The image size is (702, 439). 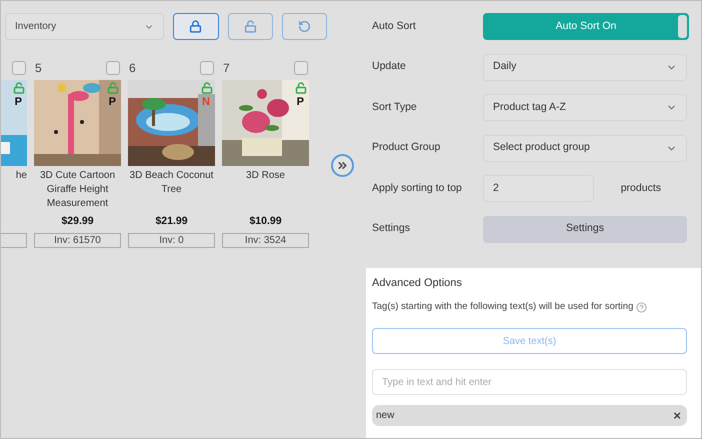 What do you see at coordinates (226, 68) in the screenshot?
I see `product-number: 7` at bounding box center [226, 68].